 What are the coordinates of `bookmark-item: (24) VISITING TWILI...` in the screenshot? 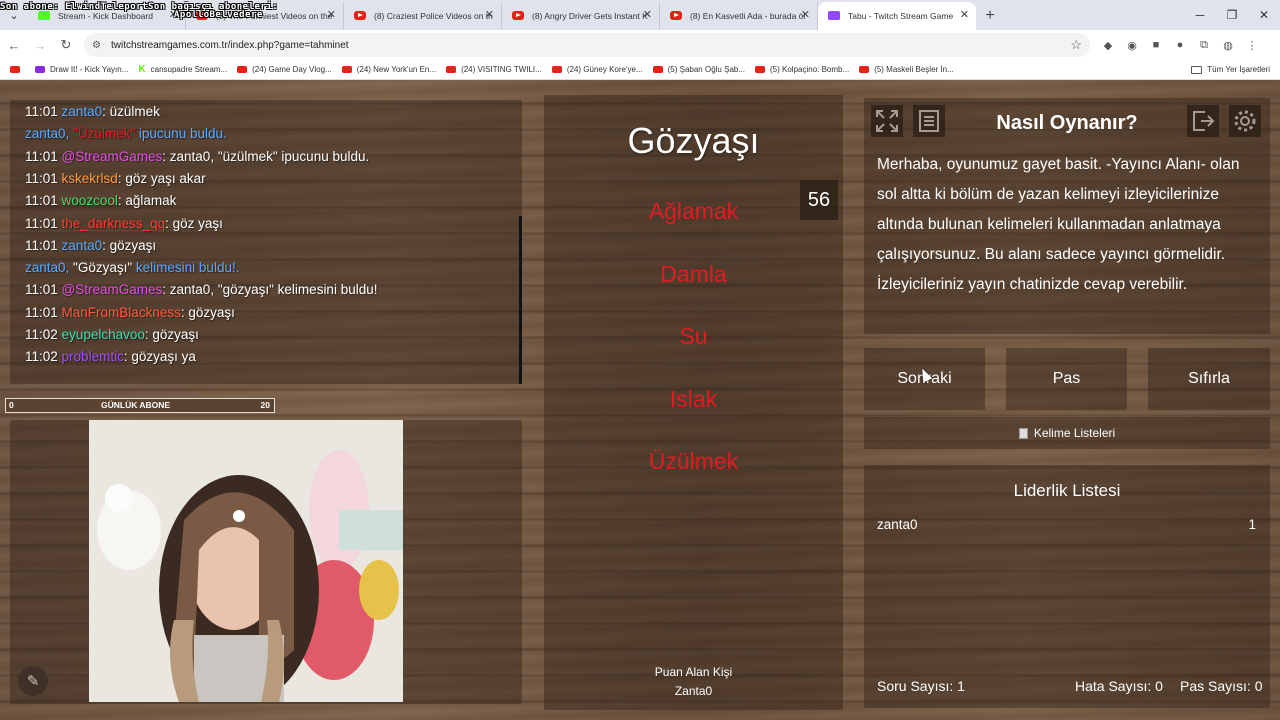 It's located at (494, 69).